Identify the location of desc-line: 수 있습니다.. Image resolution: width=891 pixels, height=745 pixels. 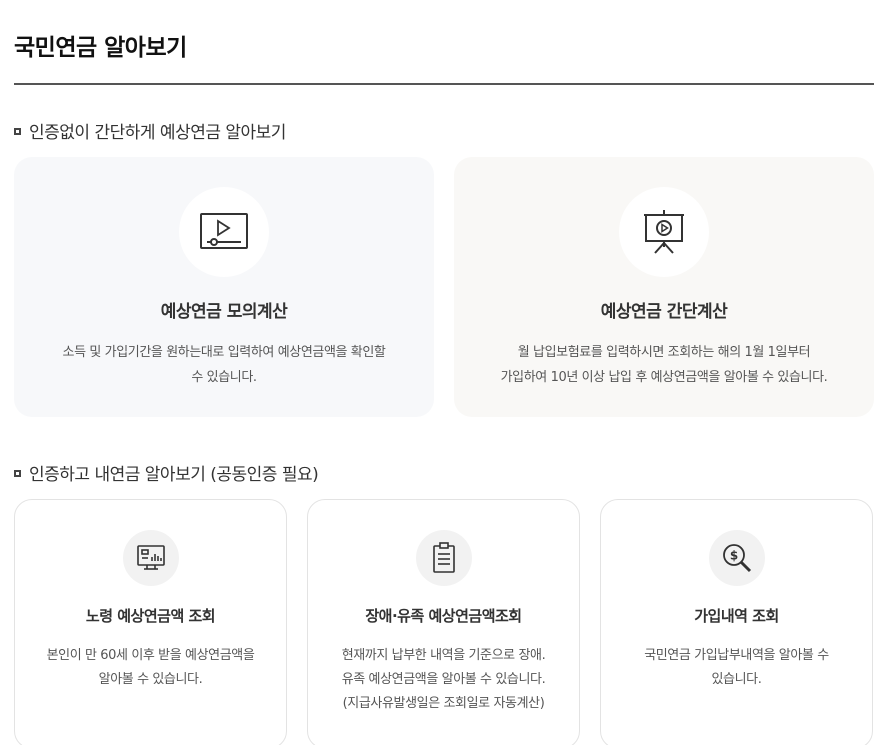
(224, 377).